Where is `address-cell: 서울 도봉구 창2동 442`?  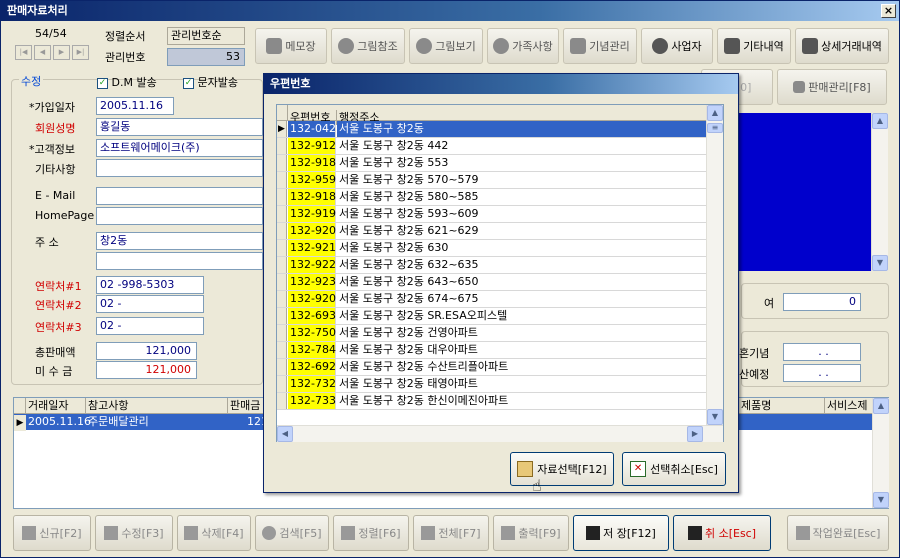 address-cell: 서울 도봉구 창2동 442 is located at coordinates (394, 145).